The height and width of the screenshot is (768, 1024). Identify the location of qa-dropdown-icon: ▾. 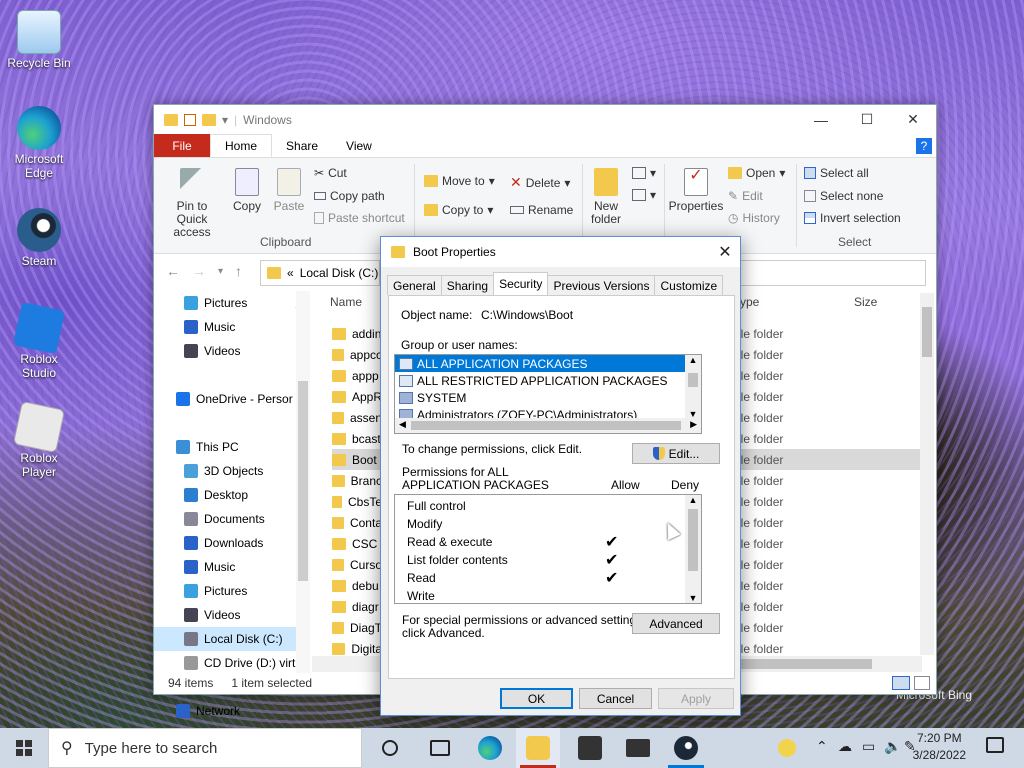
(225, 120).